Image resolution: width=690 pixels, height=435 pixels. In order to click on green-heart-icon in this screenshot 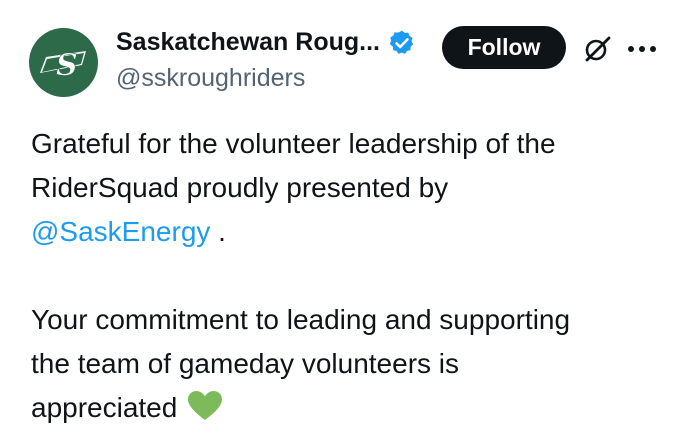, I will do `click(205, 412)`.